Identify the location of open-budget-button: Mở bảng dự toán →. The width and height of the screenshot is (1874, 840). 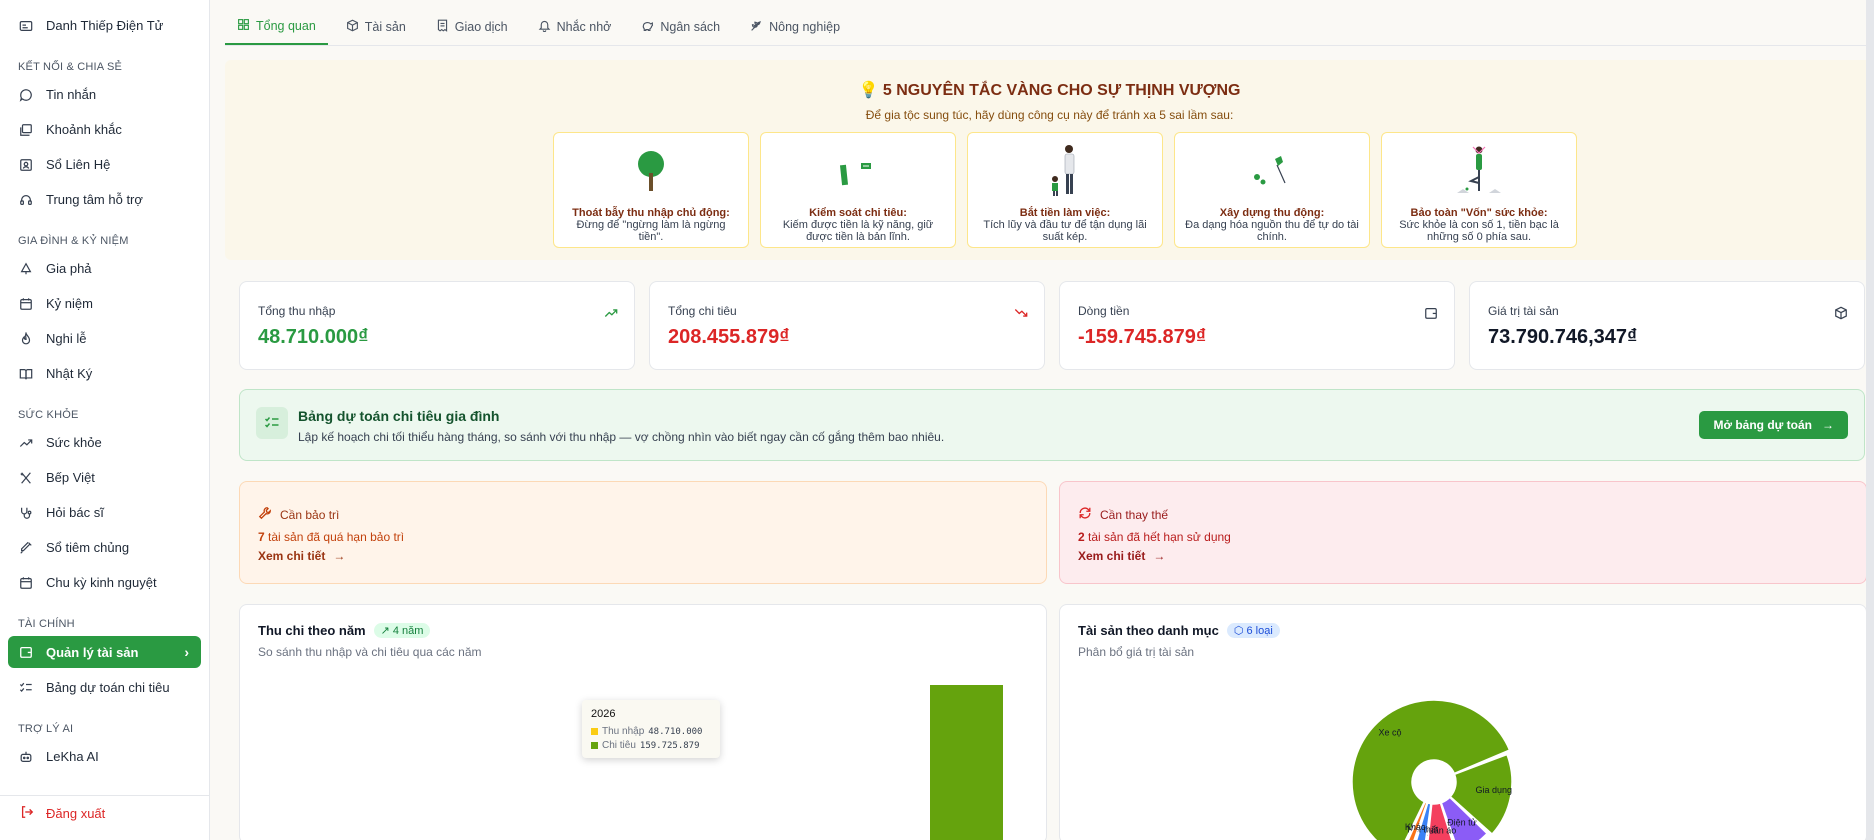
(1773, 425).